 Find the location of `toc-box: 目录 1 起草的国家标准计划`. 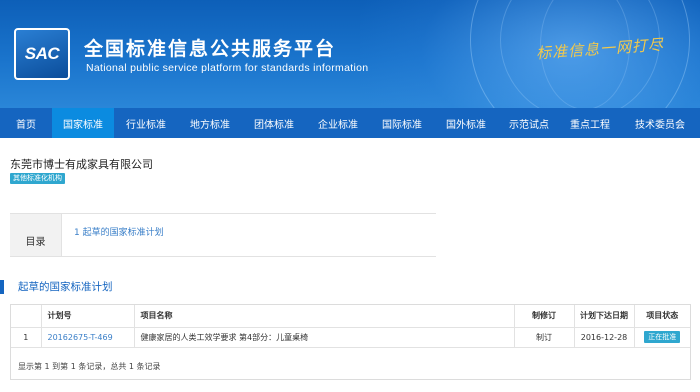

toc-box: 目录 1 起草的国家标准计划 is located at coordinates (223, 235).